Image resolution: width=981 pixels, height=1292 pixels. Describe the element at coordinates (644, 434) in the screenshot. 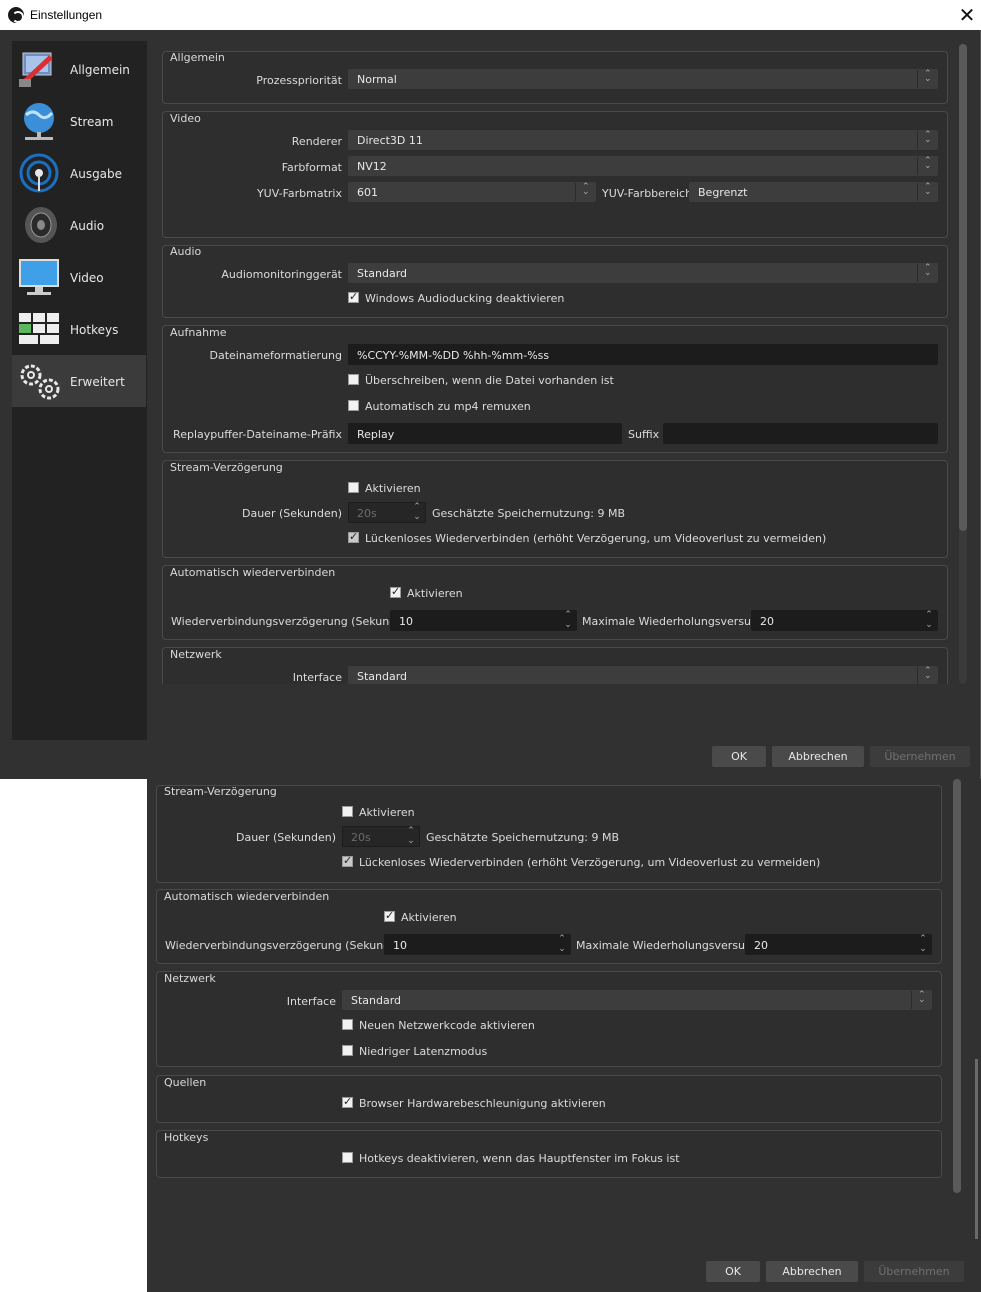

I see `suffix-label: Suffix` at that location.